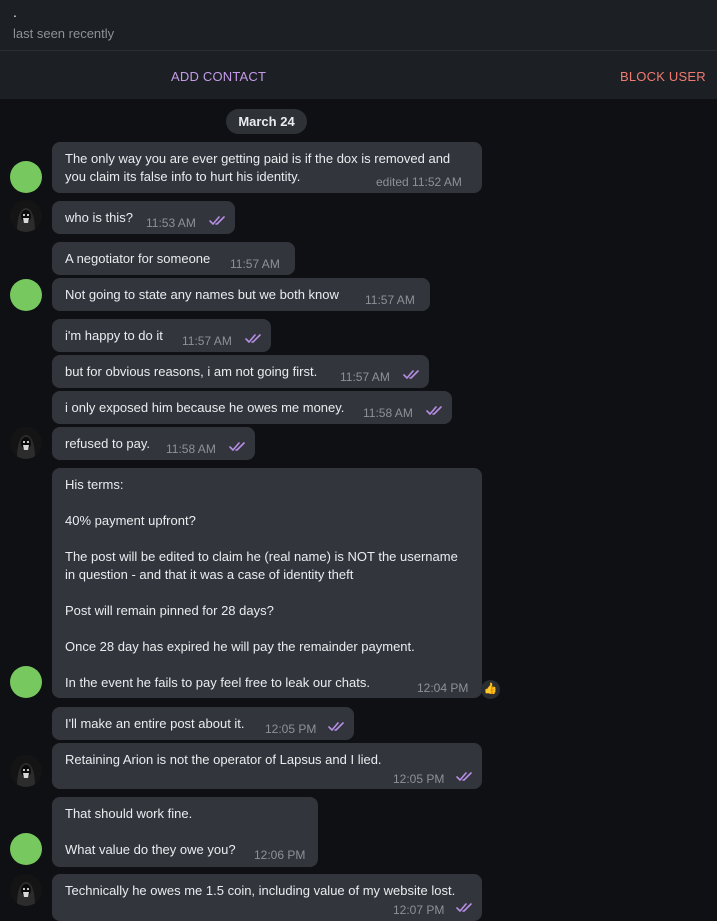 The image size is (717, 921). Describe the element at coordinates (169, 610) in the screenshot. I see `message-text: Post will remain pinned for 28 days?` at that location.